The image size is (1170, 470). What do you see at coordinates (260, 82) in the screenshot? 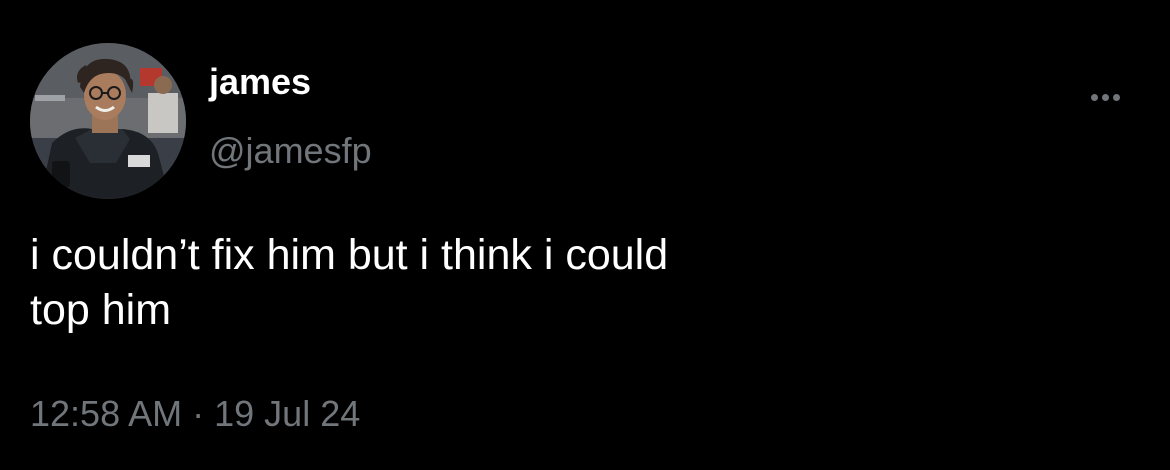
I see `author-display-name: james` at bounding box center [260, 82].